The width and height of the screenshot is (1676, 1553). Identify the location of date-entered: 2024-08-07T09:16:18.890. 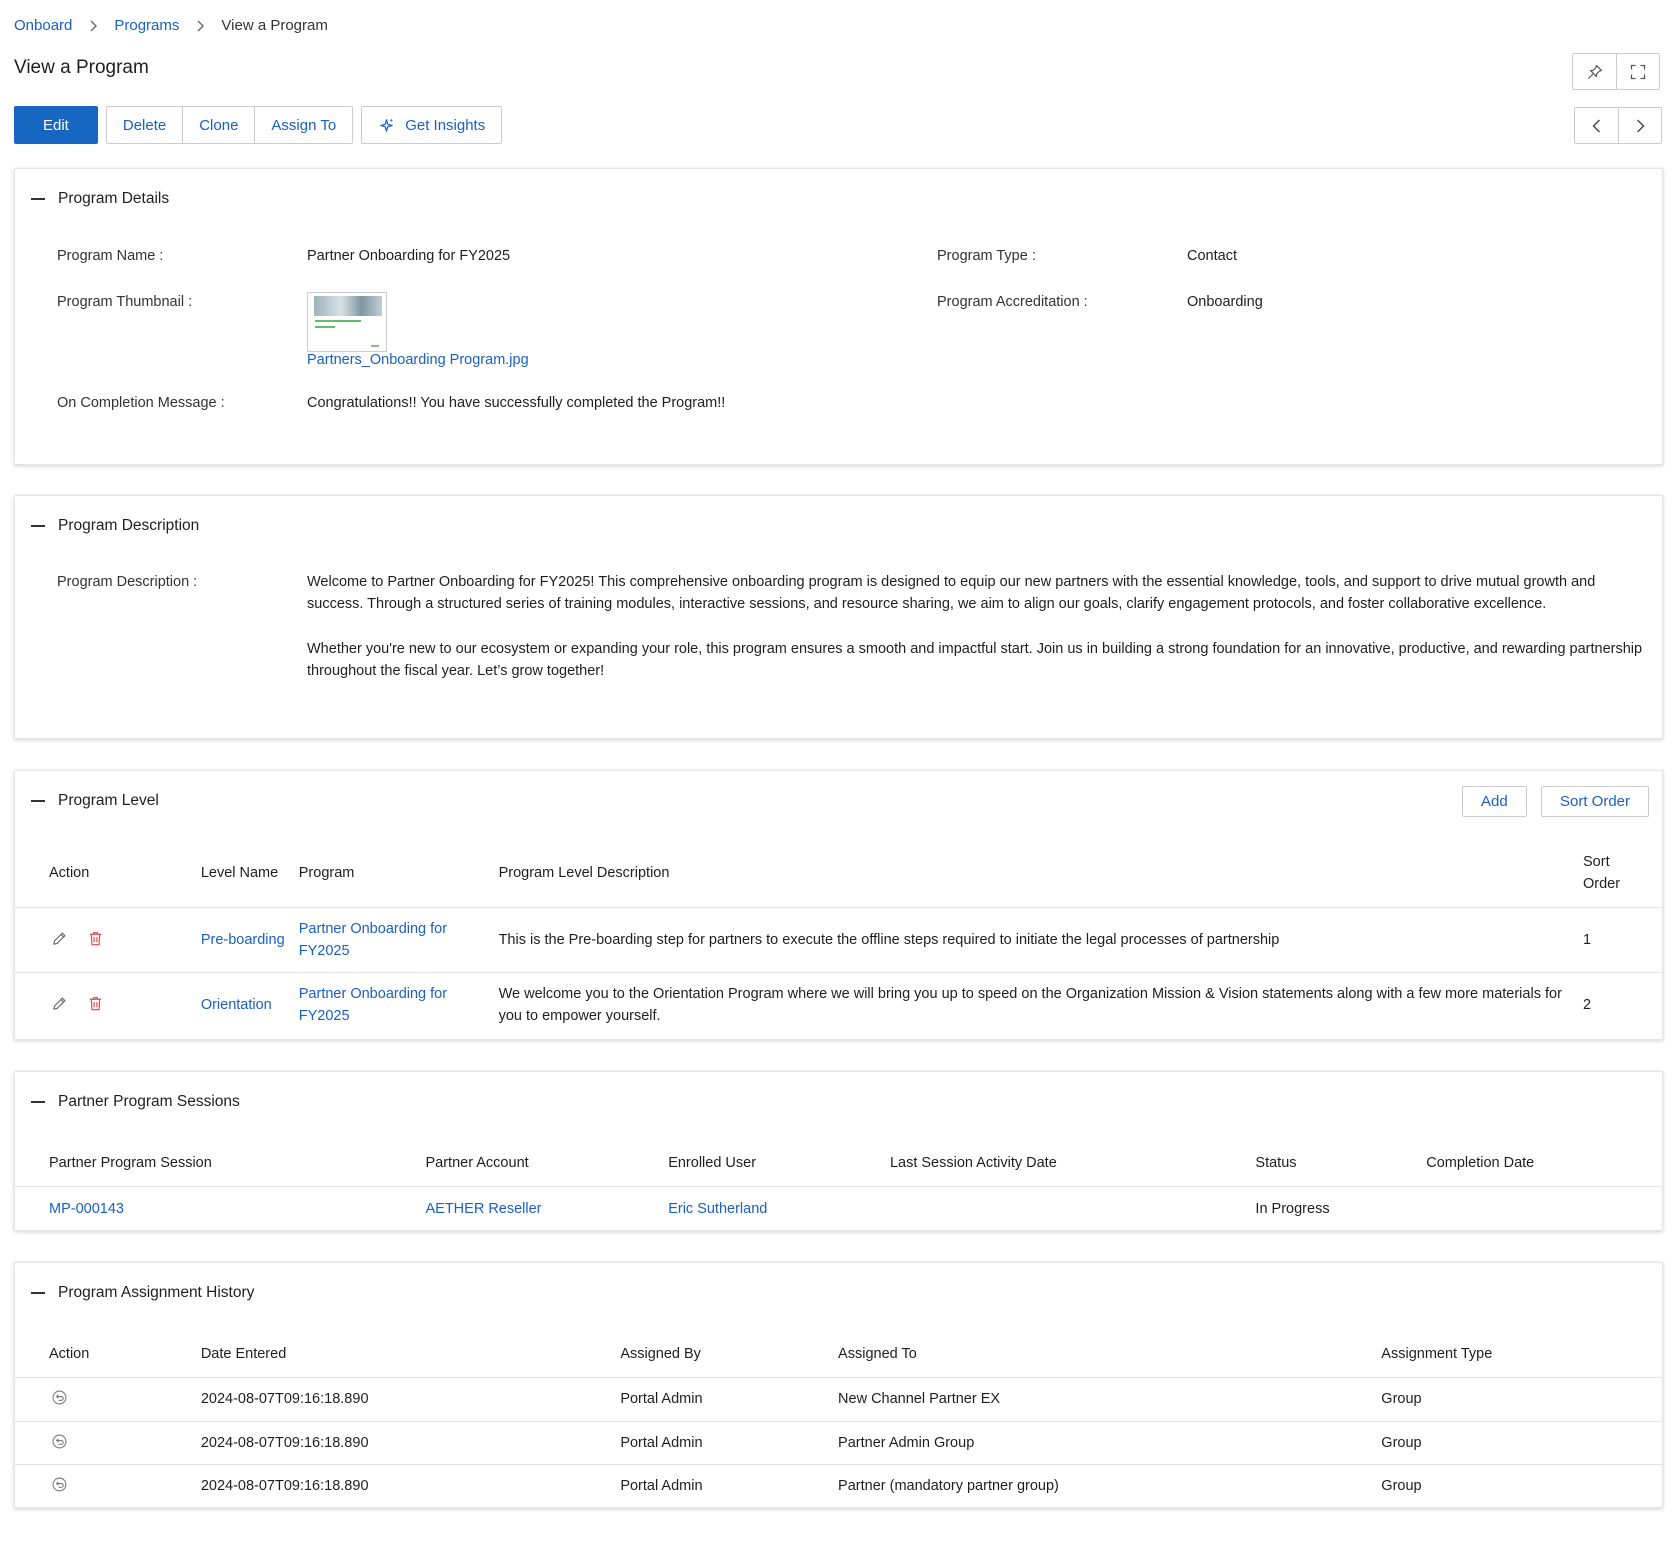
(284, 1442).